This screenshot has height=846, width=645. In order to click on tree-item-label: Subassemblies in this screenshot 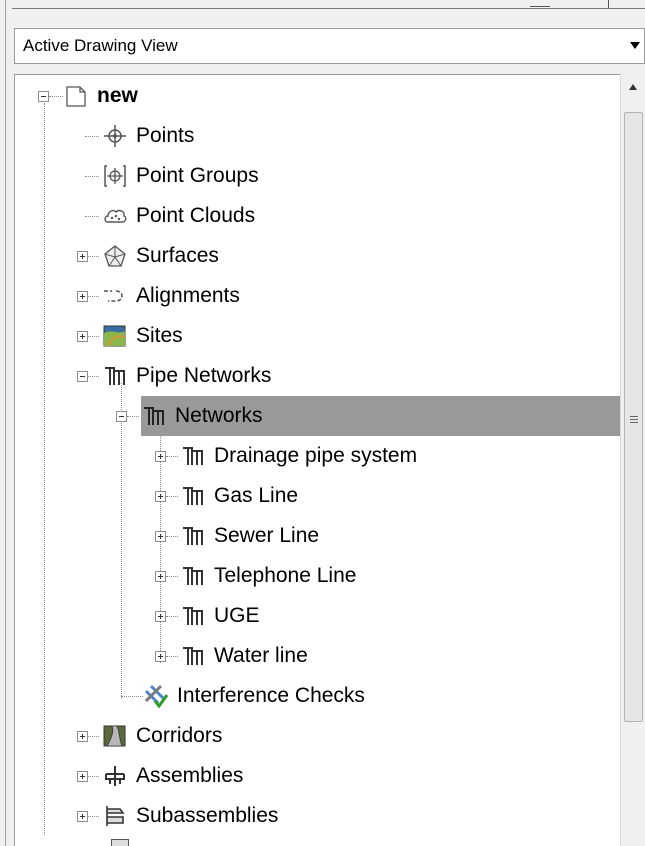, I will do `click(207, 815)`.